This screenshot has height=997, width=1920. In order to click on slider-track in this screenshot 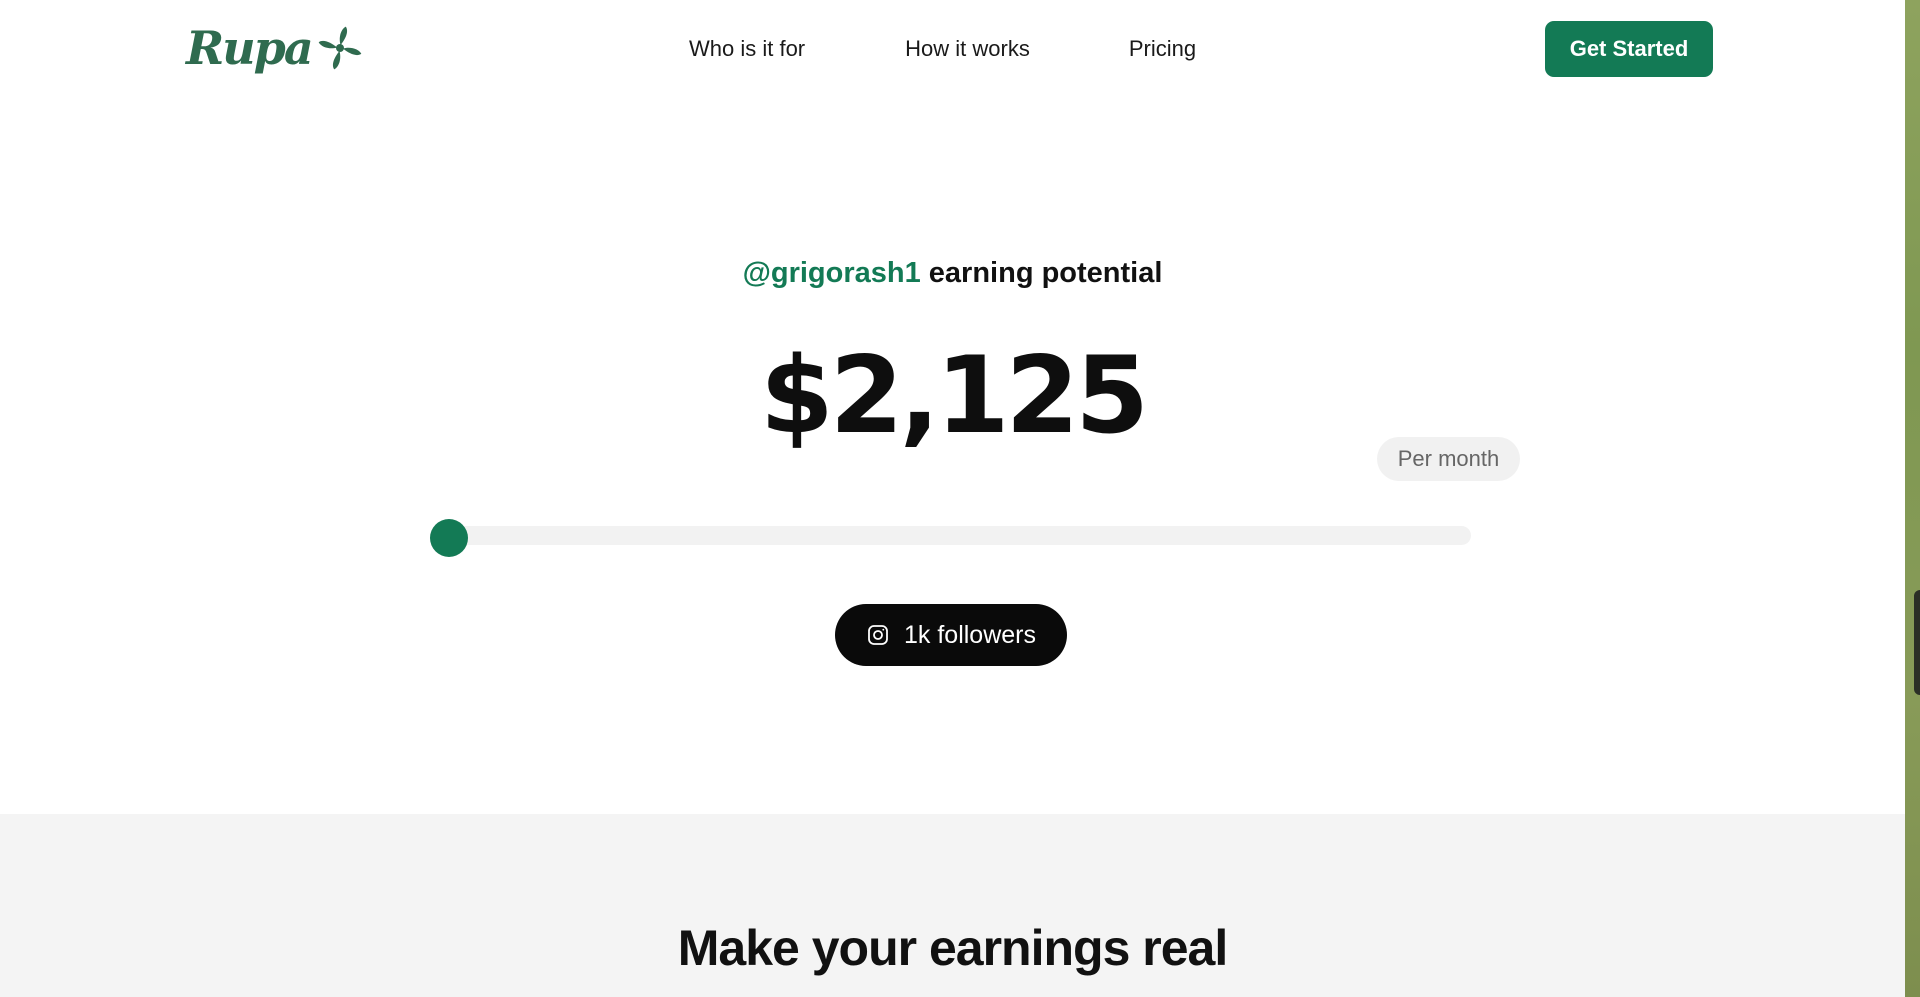, I will do `click(950, 535)`.